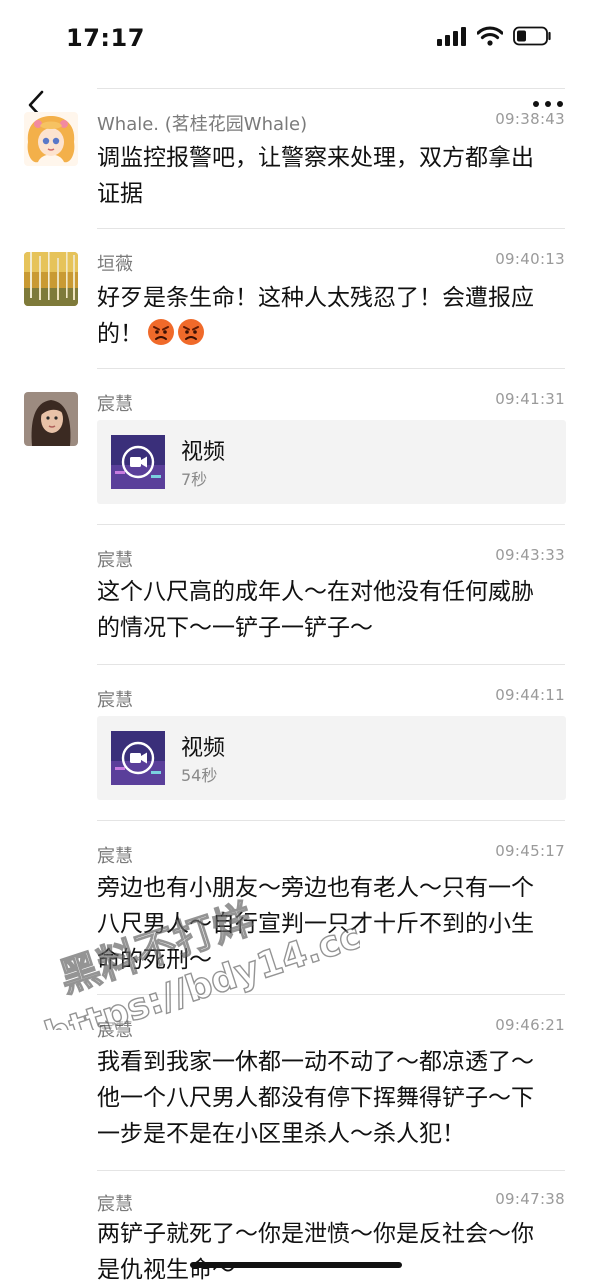 The width and height of the screenshot is (591, 1288). Describe the element at coordinates (530, 695) in the screenshot. I see `message-time: 09:44:11` at that location.